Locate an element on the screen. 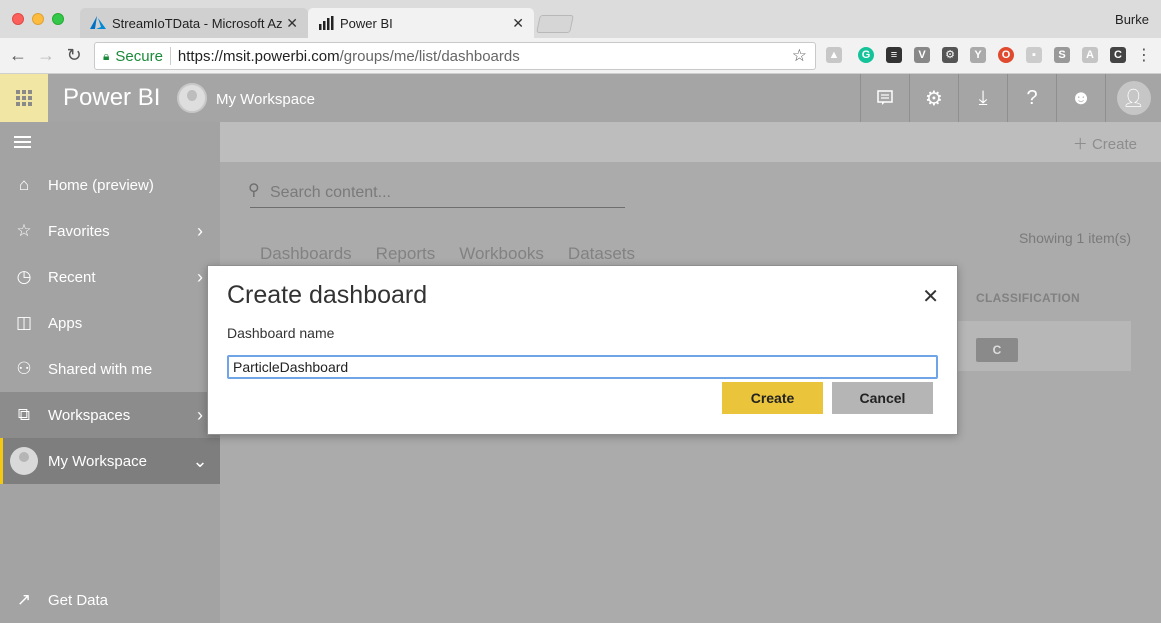 The image size is (1161, 623). waffle-icon is located at coordinates (24, 98).